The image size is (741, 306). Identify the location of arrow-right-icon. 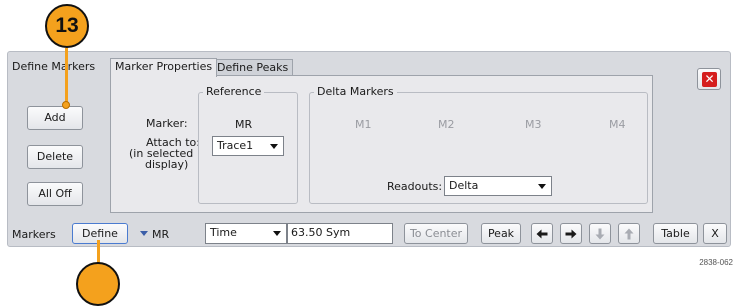
(571, 233).